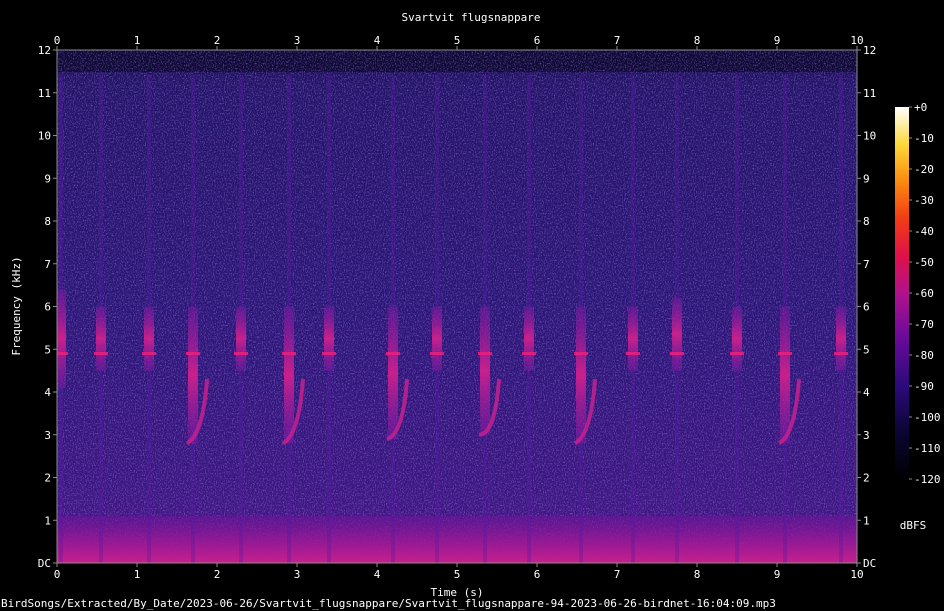 The height and width of the screenshot is (611, 944). What do you see at coordinates (137, 574) in the screenshot?
I see `x-tick-label: 1` at bounding box center [137, 574].